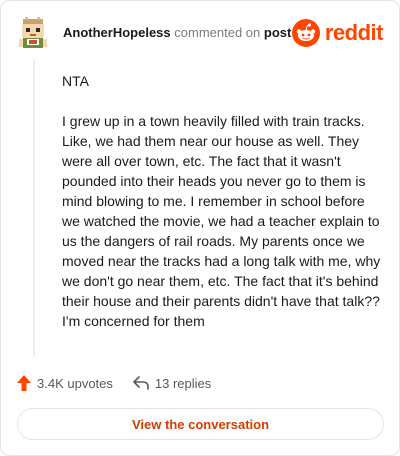 The height and width of the screenshot is (456, 400). I want to click on reply-count: 13 replies, so click(183, 383).